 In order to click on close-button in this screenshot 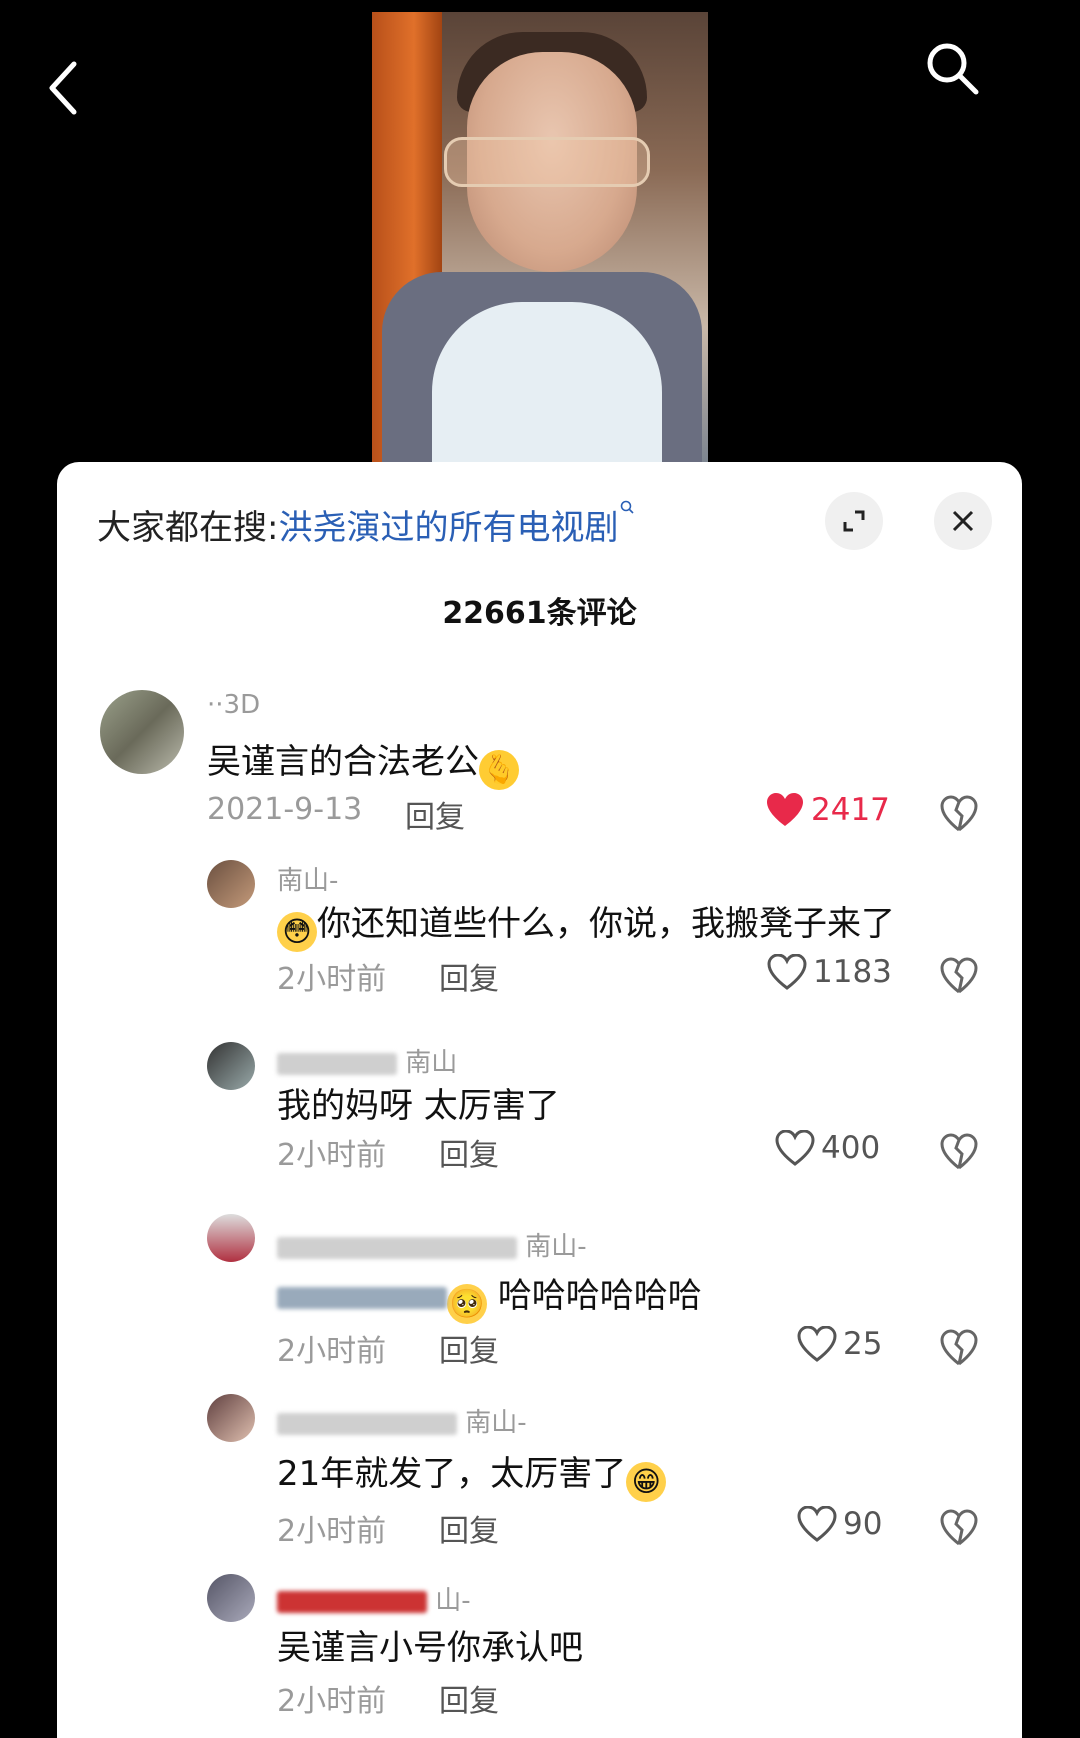, I will do `click(963, 521)`.